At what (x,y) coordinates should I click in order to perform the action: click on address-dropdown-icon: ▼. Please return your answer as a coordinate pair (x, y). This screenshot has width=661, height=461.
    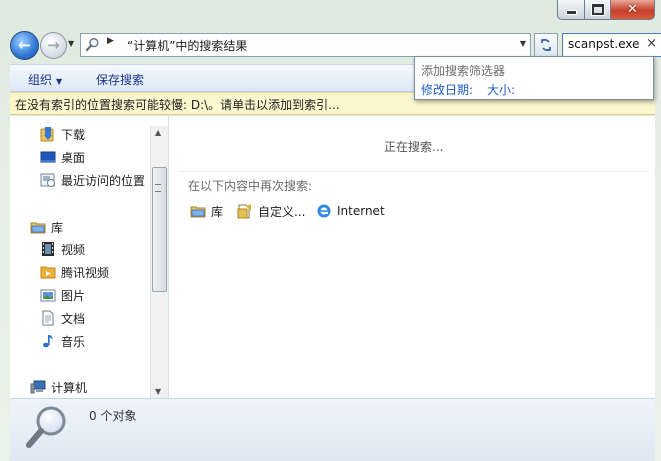
    Looking at the image, I should click on (523, 43).